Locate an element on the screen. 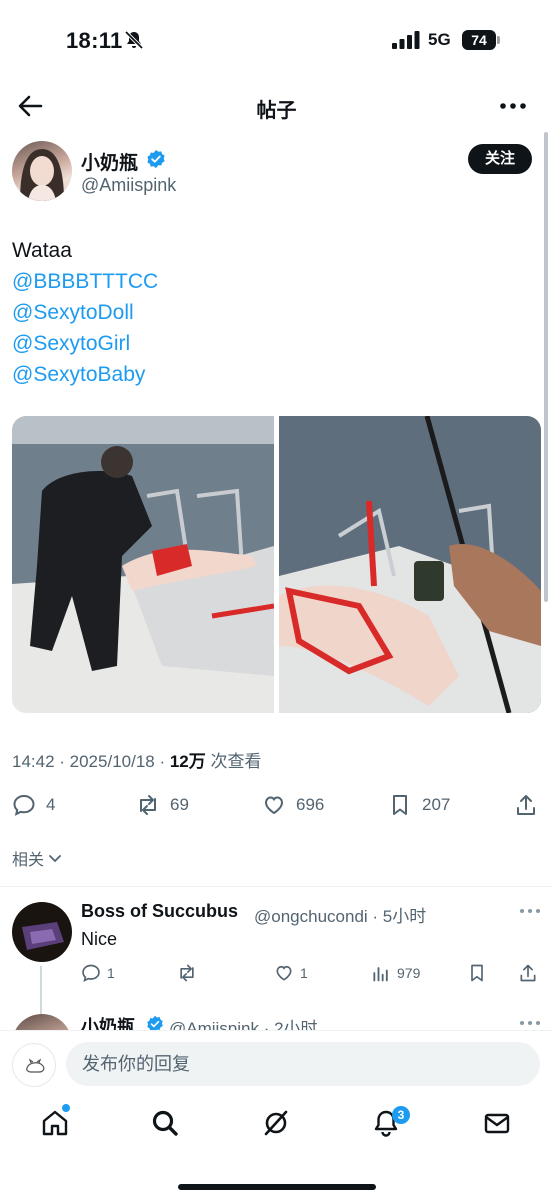 The width and height of the screenshot is (553, 1200). divider is located at coordinates (276, 886).